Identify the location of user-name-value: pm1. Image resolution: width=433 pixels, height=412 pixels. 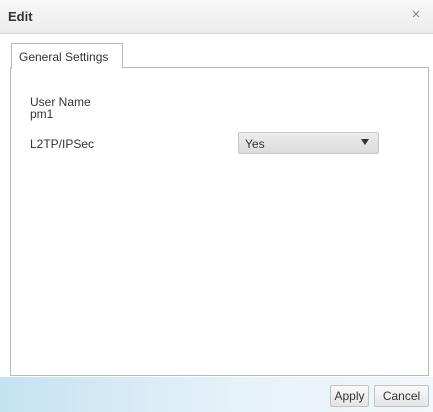
(42, 114).